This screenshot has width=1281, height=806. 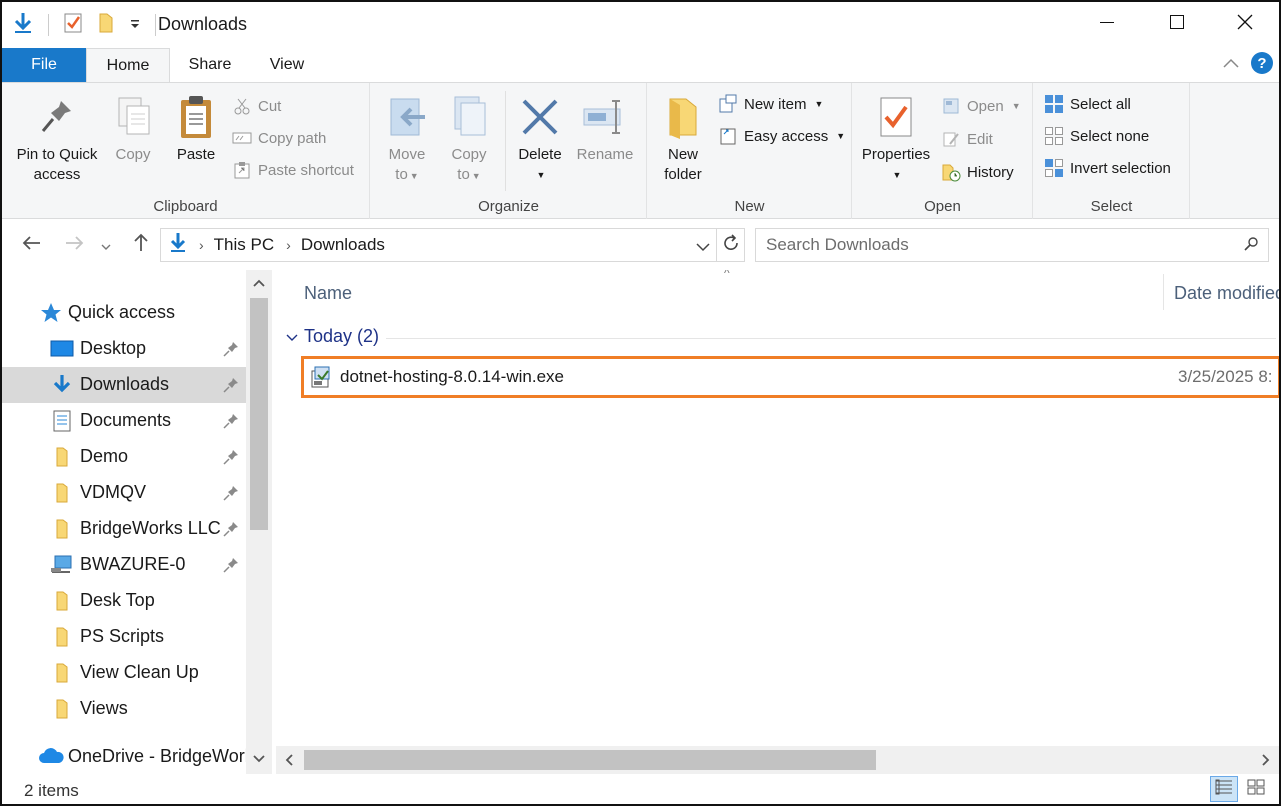 What do you see at coordinates (1054, 136) in the screenshot?
I see `select-none-icon` at bounding box center [1054, 136].